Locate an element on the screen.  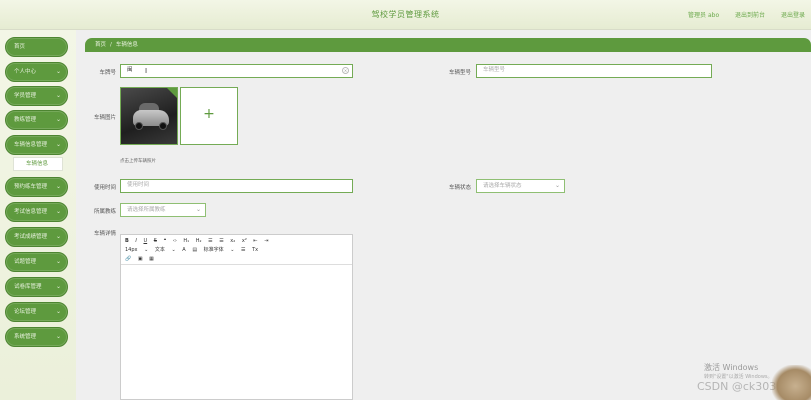
sidebar-item-system: 系统管理 ⌄ is located at coordinates (36, 337).